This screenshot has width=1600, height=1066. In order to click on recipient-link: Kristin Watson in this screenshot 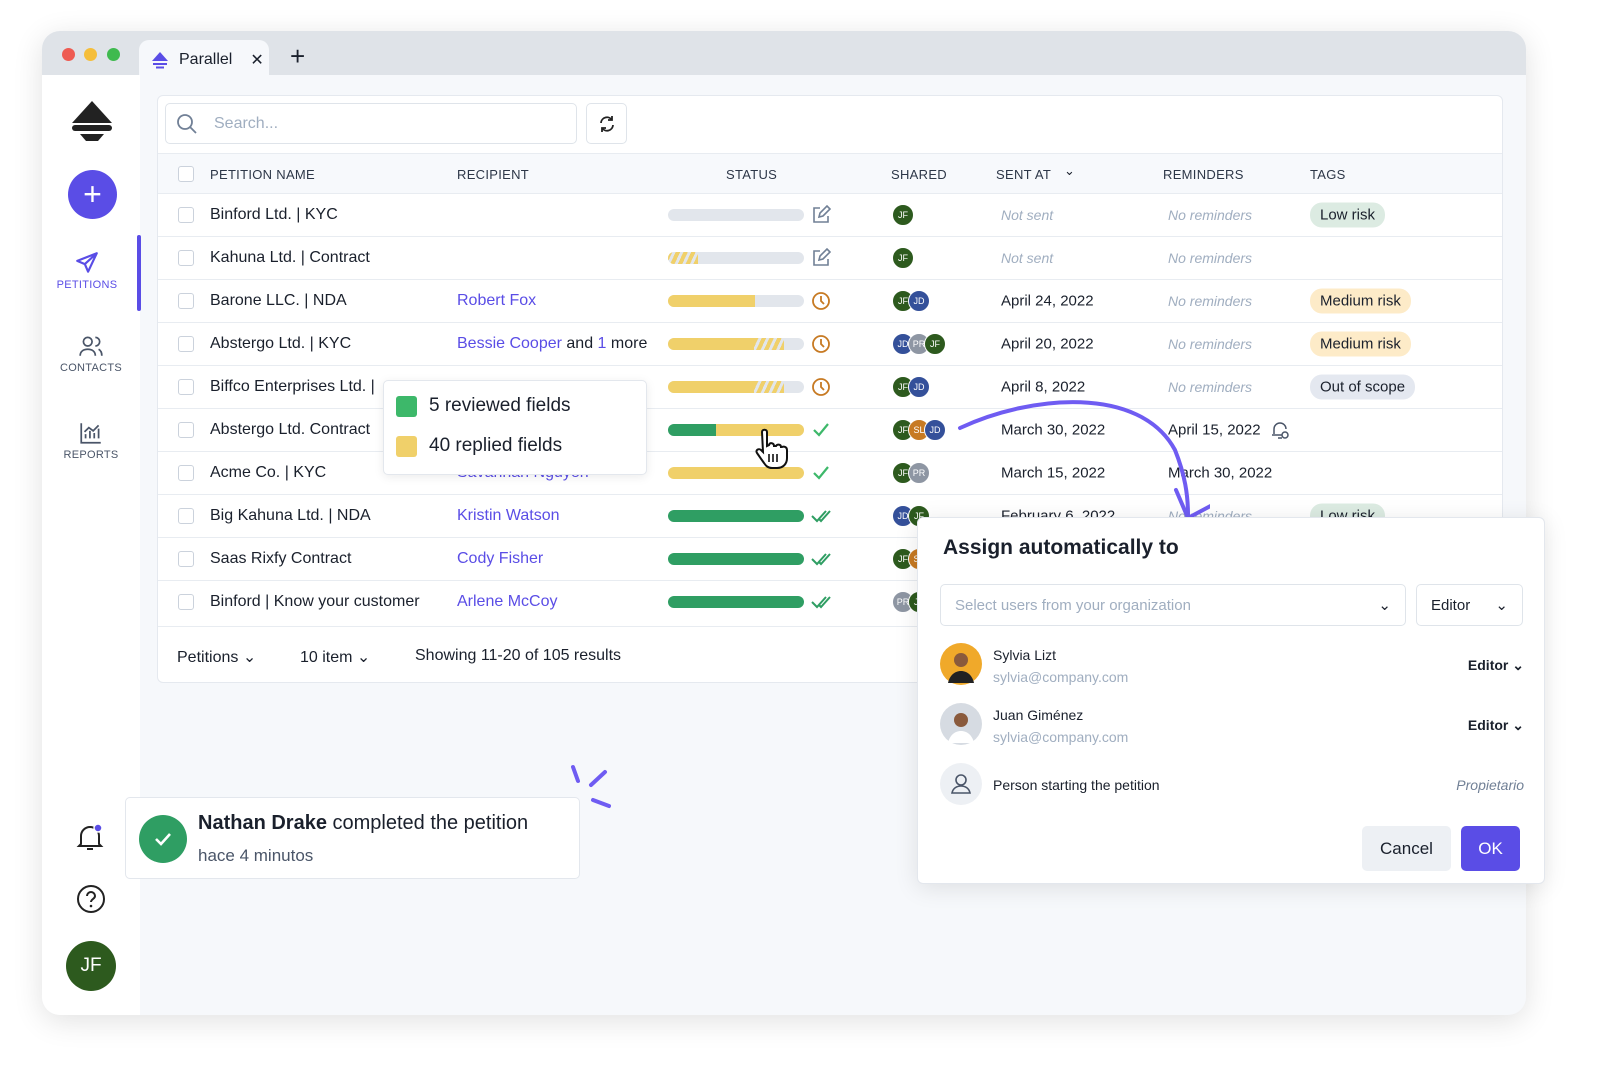, I will do `click(508, 515)`.